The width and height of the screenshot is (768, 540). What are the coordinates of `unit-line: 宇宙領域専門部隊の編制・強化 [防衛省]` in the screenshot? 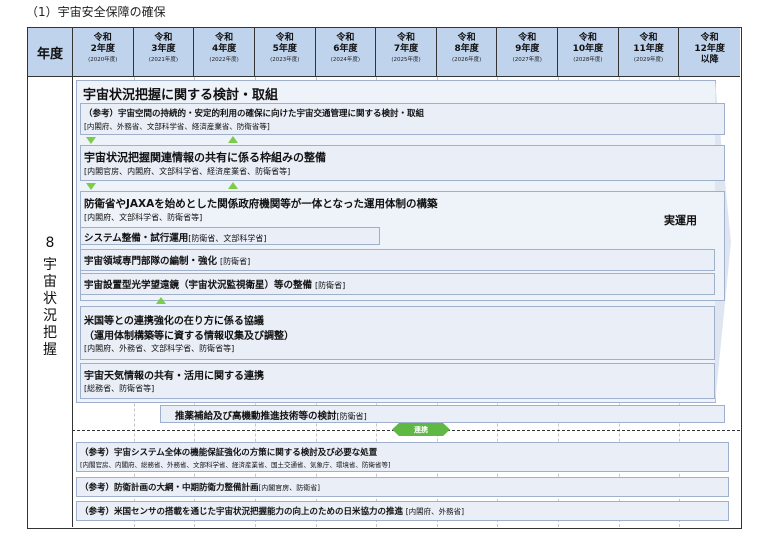 It's located at (167, 260).